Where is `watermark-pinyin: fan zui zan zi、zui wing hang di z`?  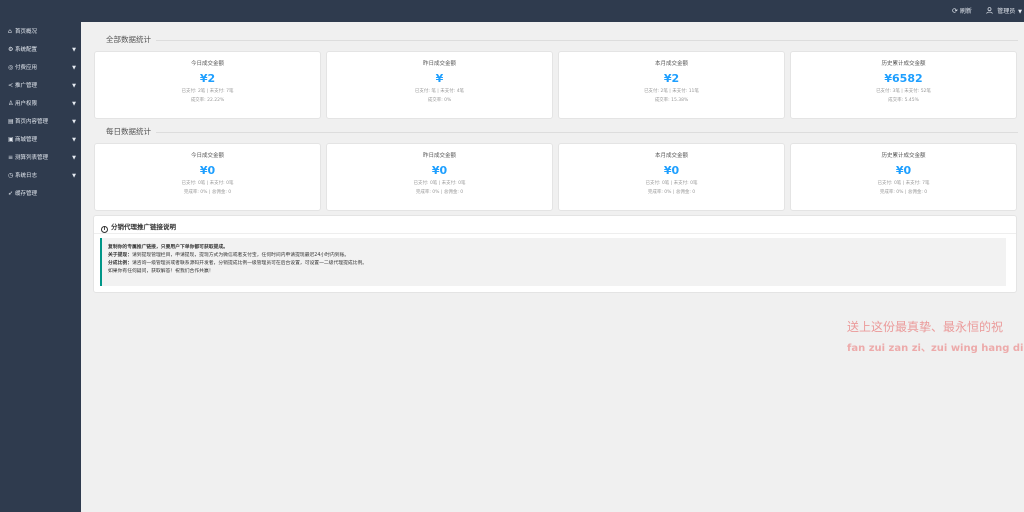
watermark-pinyin: fan zui zan zi、zui wing hang di z is located at coordinates (935, 348).